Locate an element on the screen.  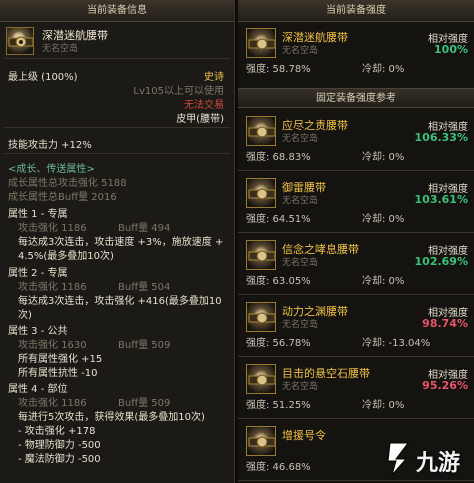
reference-item-card: 御雷腰带 无名空岛 相对强度 103.61% 强度: 64.51% 冷却: 0% is located at coordinates (356, 203).